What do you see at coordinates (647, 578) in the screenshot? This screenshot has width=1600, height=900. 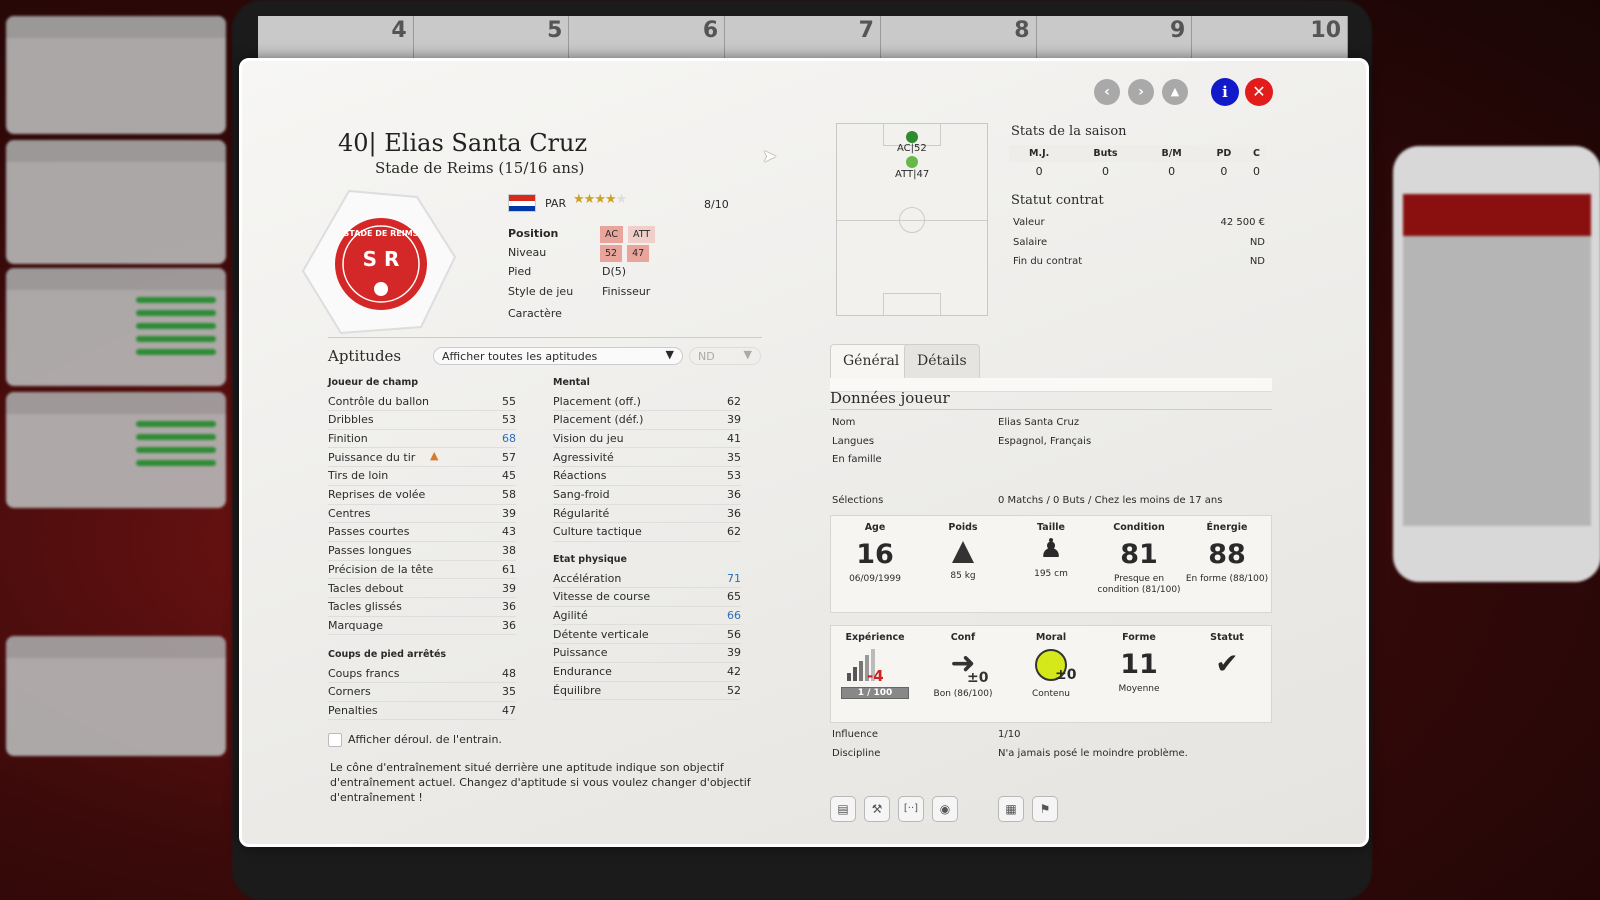 I see `physical-skill-row: Accélération 71` at bounding box center [647, 578].